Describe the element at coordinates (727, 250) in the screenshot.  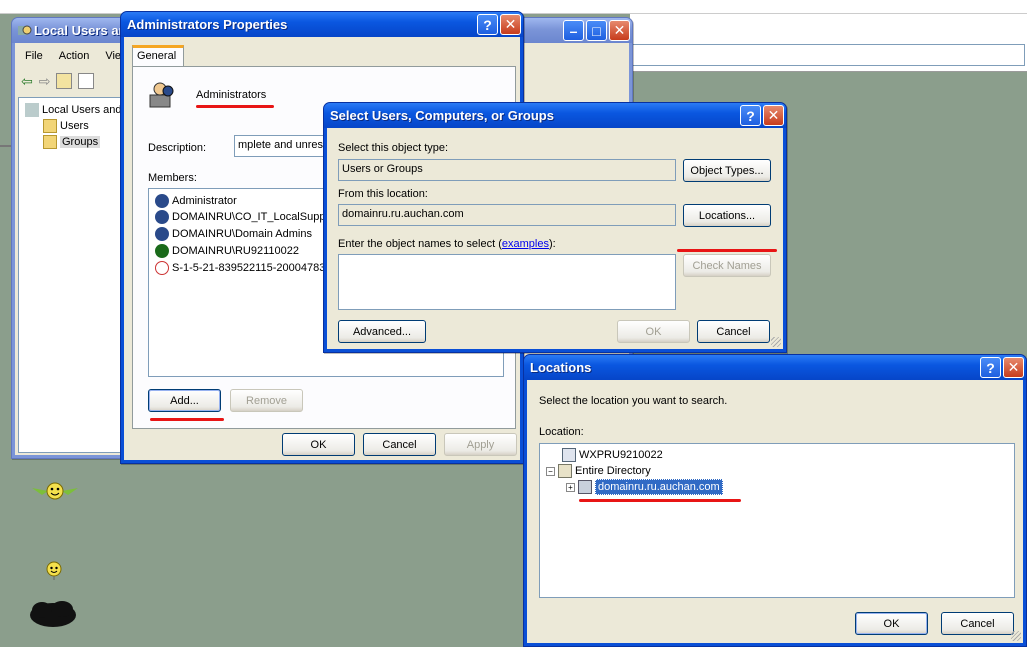
I see `annotation-underline-locations` at that location.